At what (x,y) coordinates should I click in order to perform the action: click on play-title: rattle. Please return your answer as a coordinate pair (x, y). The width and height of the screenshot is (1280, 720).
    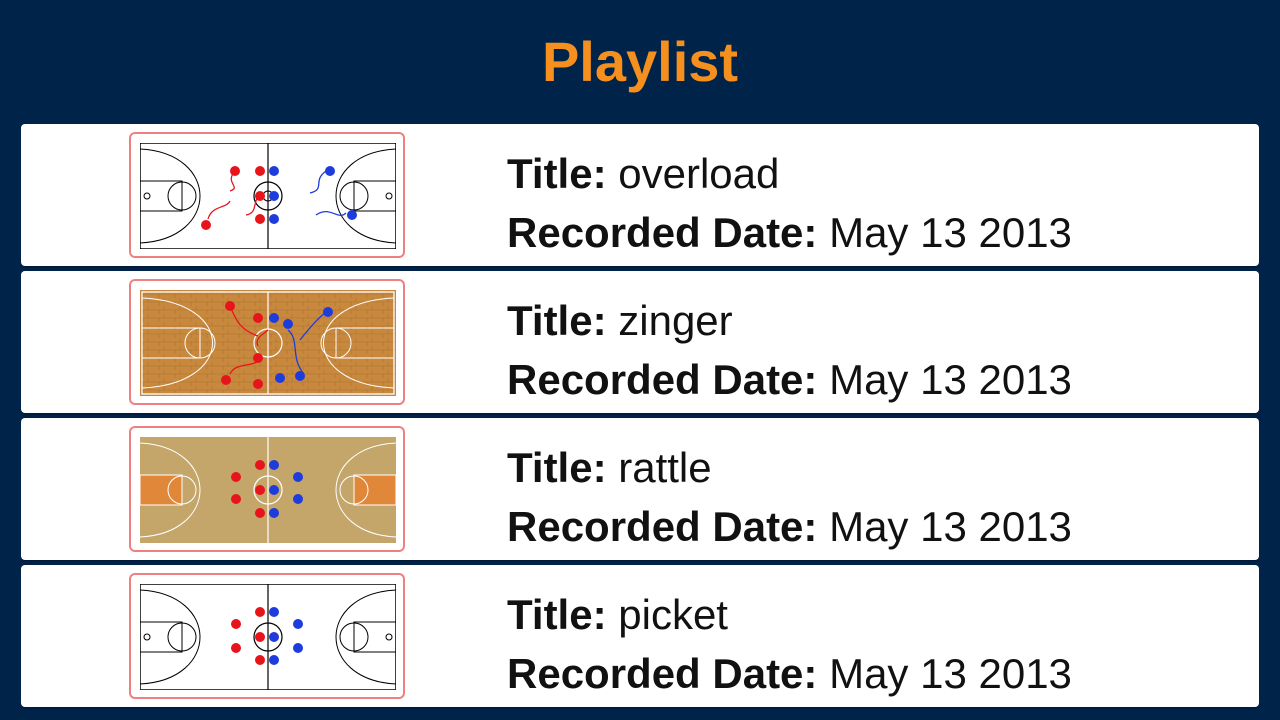
    Looking at the image, I should click on (665, 467).